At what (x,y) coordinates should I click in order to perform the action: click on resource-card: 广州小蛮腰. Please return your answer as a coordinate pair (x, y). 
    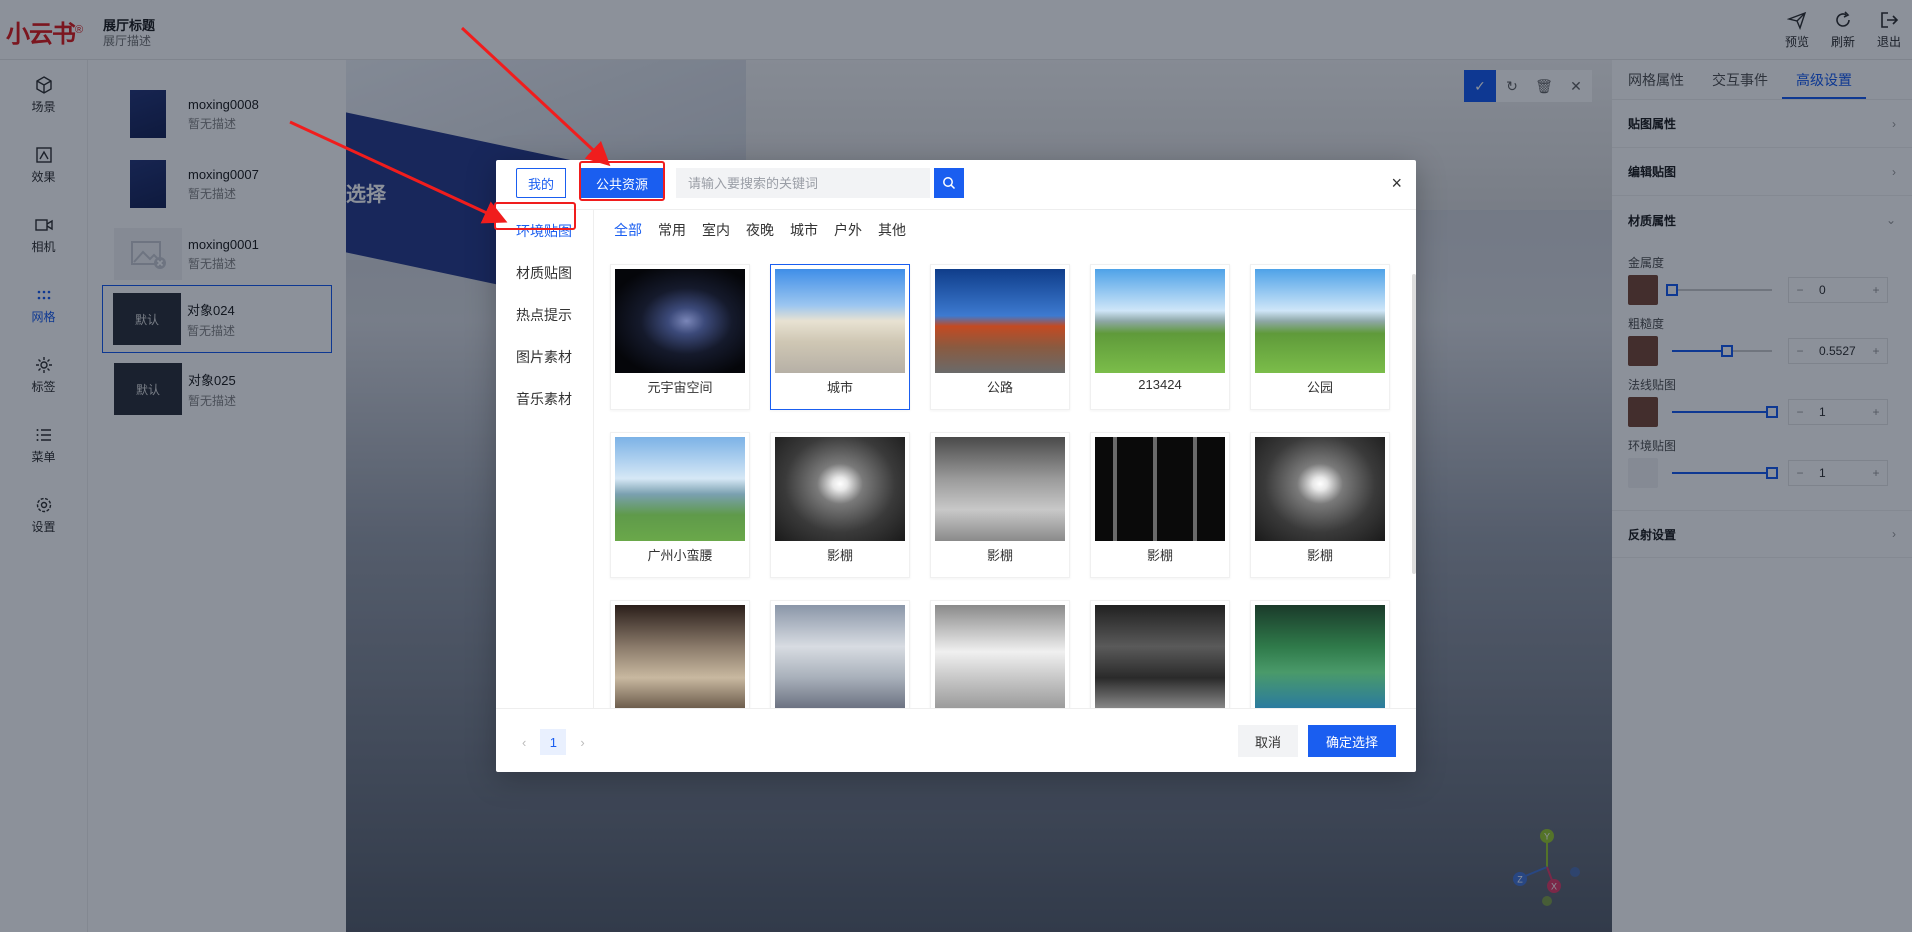
    Looking at the image, I should click on (680, 505).